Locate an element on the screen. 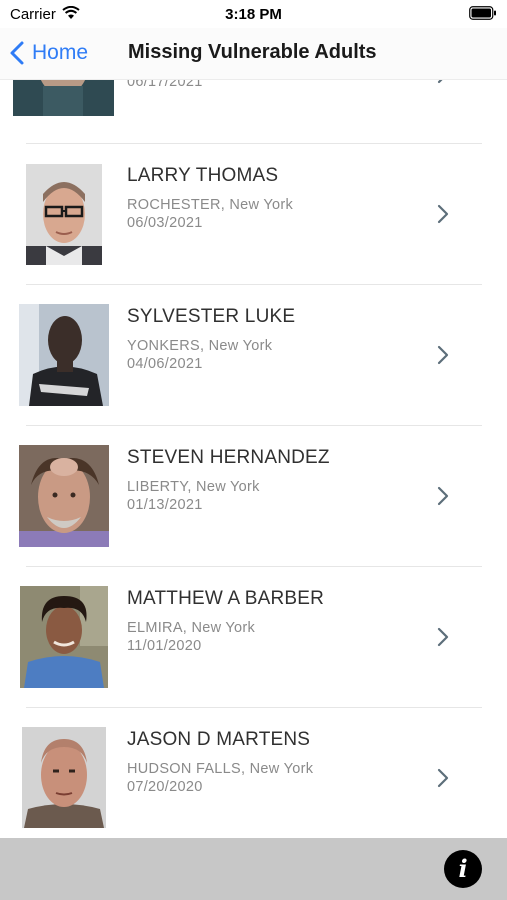 Image resolution: width=507 pixels, height=900 pixels. back-button: Home is located at coordinates (48, 53).